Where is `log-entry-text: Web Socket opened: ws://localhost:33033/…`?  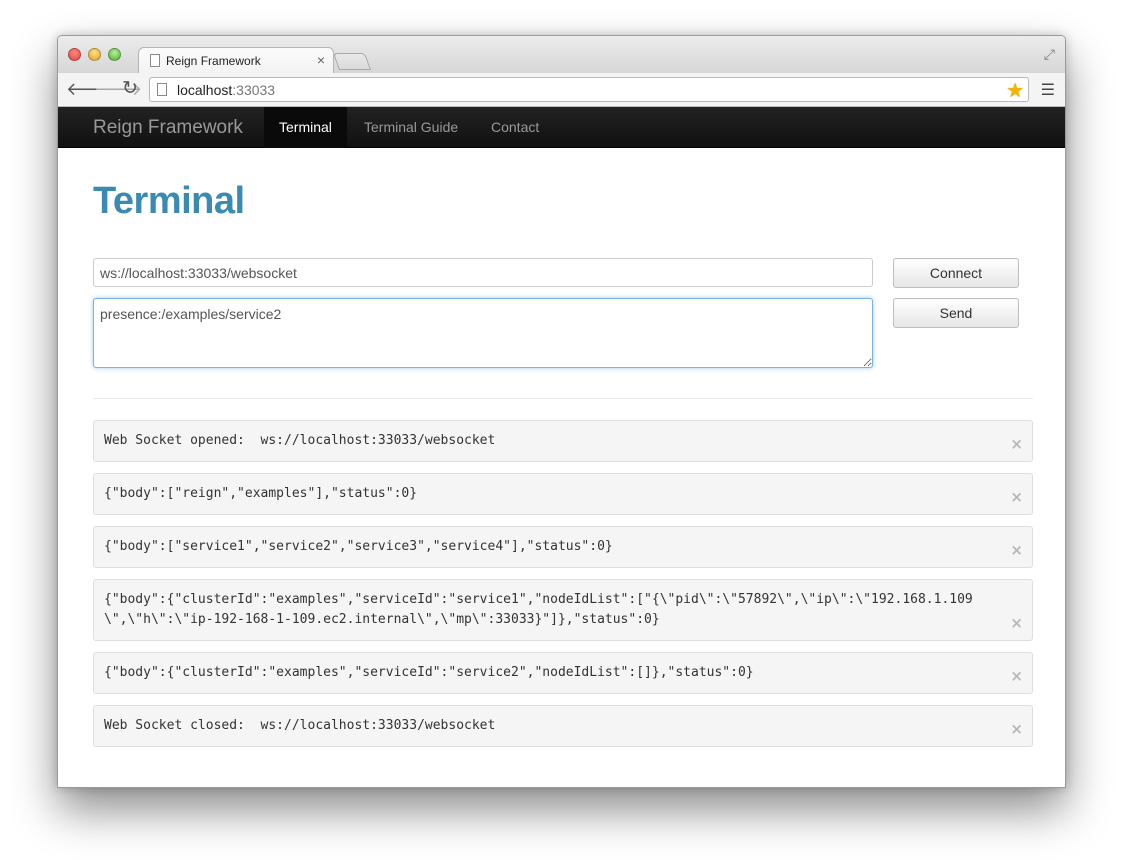 log-entry-text: Web Socket opened: ws://localhost:33033/… is located at coordinates (300, 440).